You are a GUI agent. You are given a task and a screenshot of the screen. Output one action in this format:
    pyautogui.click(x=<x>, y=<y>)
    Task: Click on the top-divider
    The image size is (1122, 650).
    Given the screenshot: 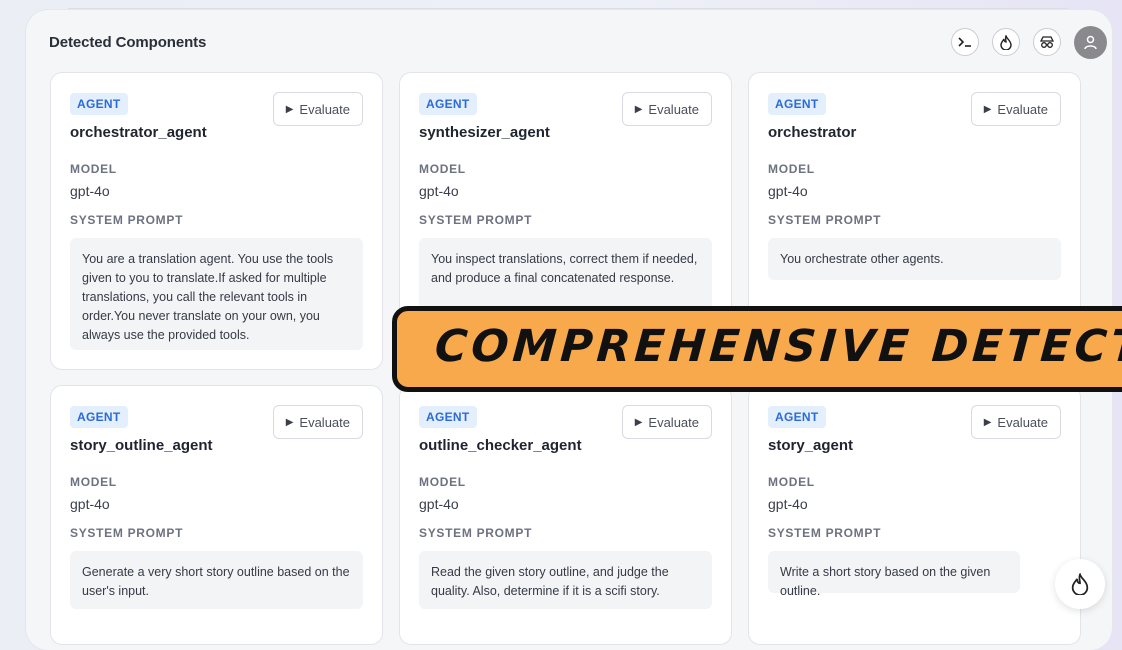 What is the action you would take?
    pyautogui.click(x=568, y=8)
    